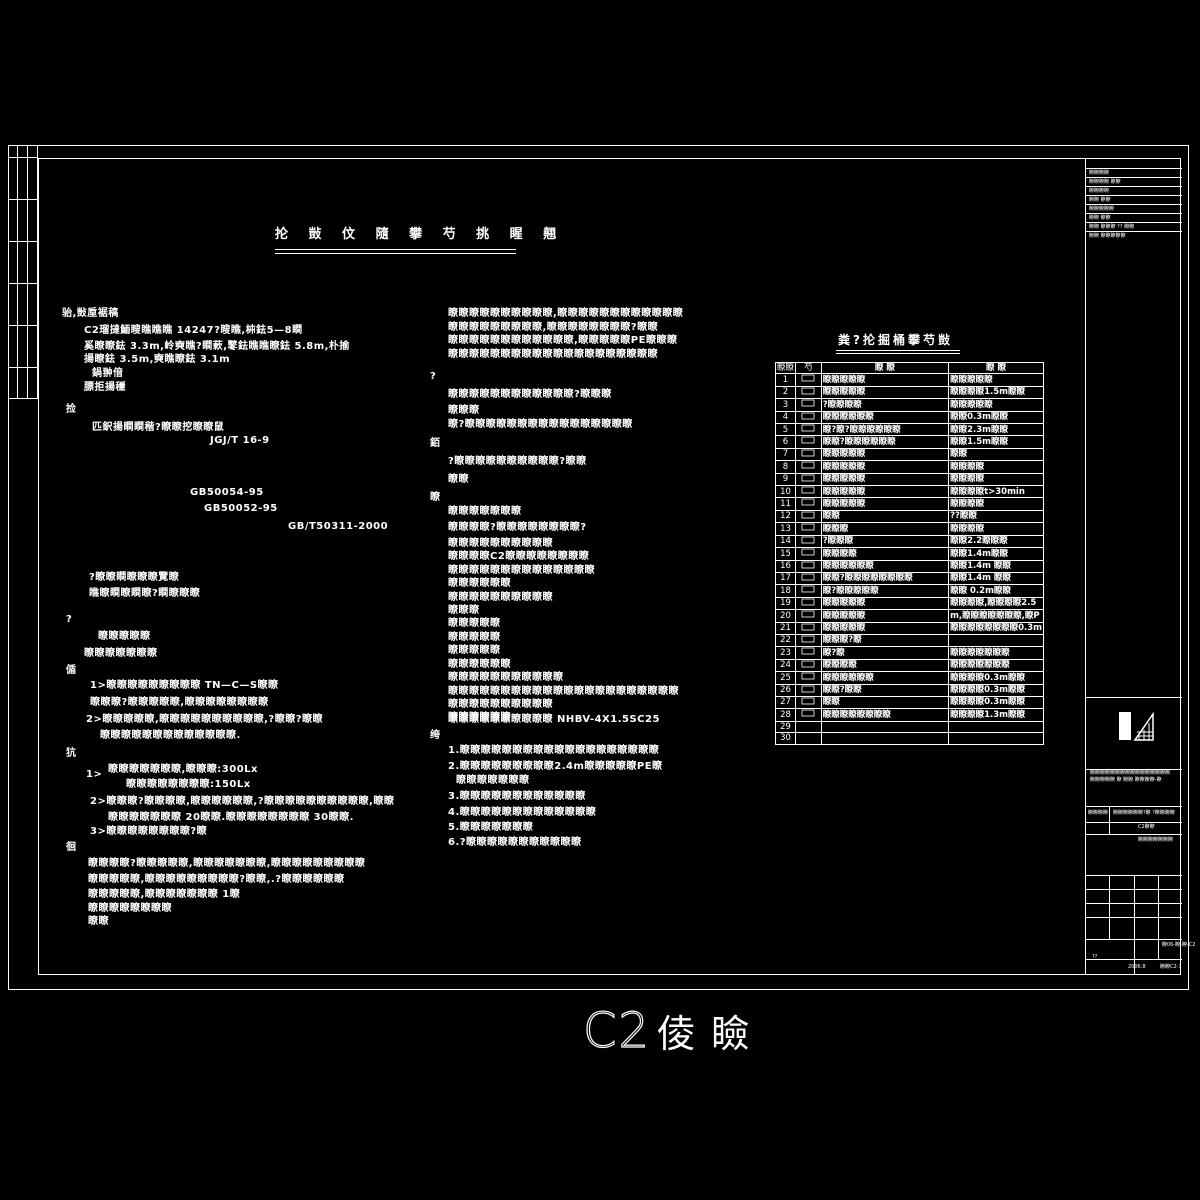  What do you see at coordinates (554, 750) in the screenshot?
I see `mid-note-line: 1.瞭瞭瞭瞭瞭瞭瞭瞭瞭瞭瞭瞭瞭瞭瞭瞭瞭瞭瞭` at bounding box center [554, 750].